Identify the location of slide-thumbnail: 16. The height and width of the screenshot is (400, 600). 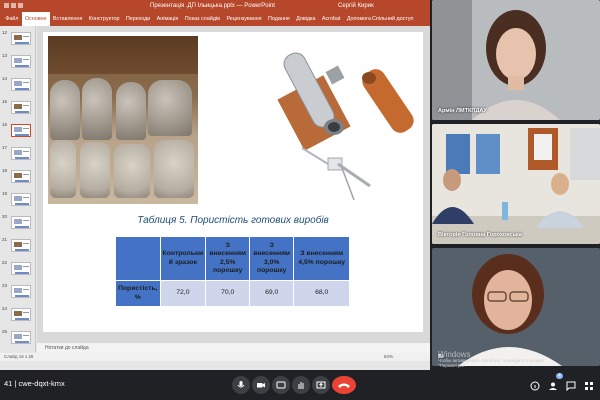
(19, 131).